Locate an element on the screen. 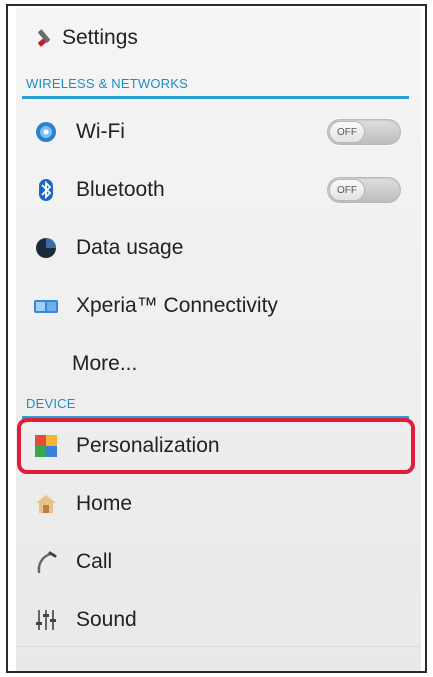  bluetooth-icon is located at coordinates (46, 190).